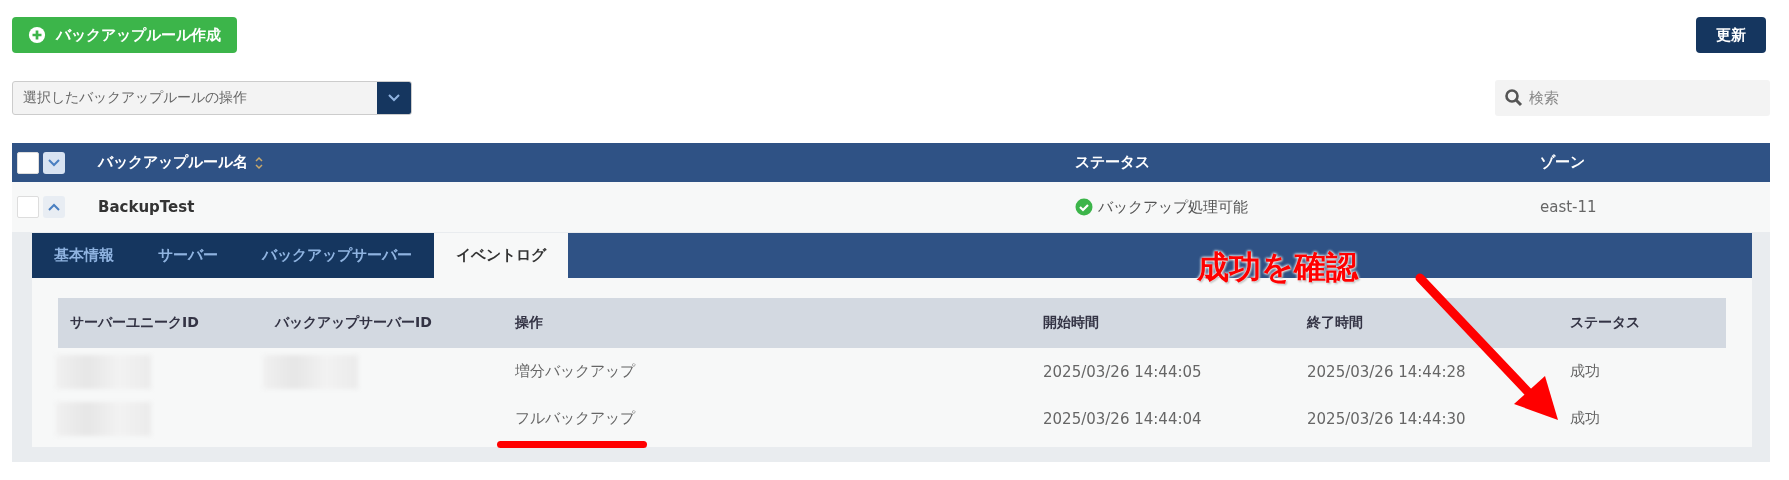 The width and height of the screenshot is (1789, 480). I want to click on column-header: バックアップサーバーID, so click(354, 323).